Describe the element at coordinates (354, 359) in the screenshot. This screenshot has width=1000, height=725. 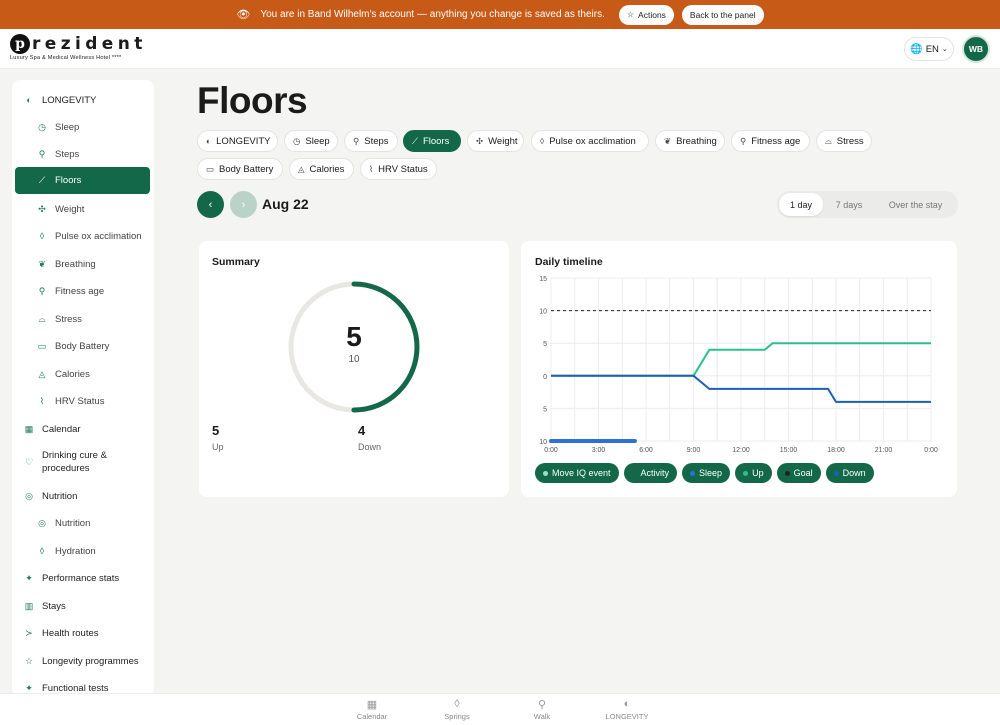
I see `floors-goal: 10` at that location.